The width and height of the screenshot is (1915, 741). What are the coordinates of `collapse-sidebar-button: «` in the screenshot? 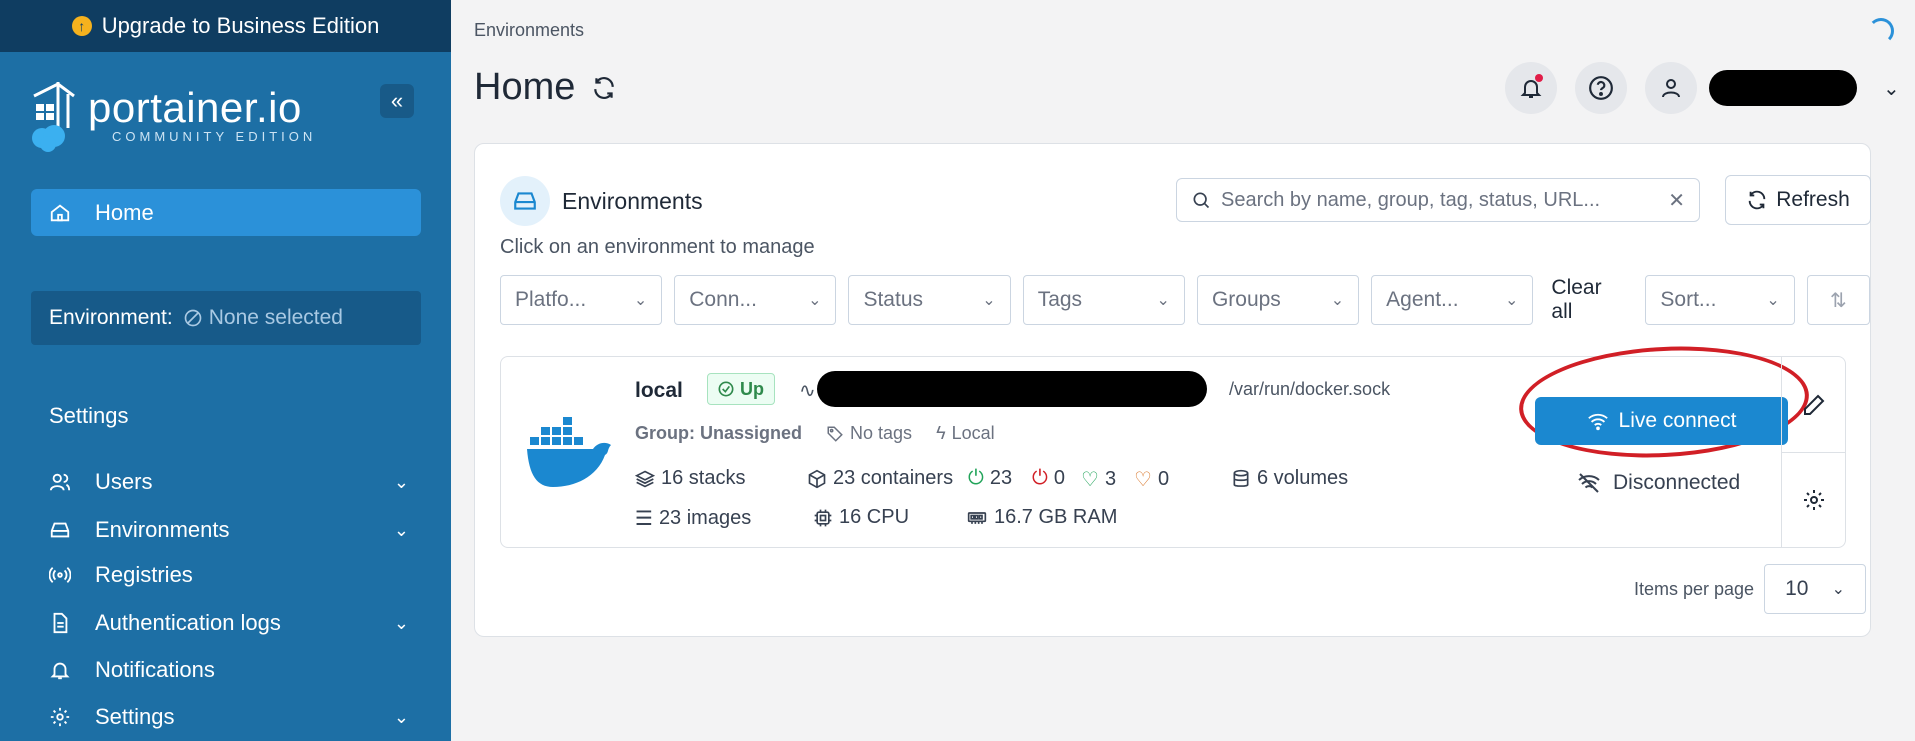 It's located at (397, 101).